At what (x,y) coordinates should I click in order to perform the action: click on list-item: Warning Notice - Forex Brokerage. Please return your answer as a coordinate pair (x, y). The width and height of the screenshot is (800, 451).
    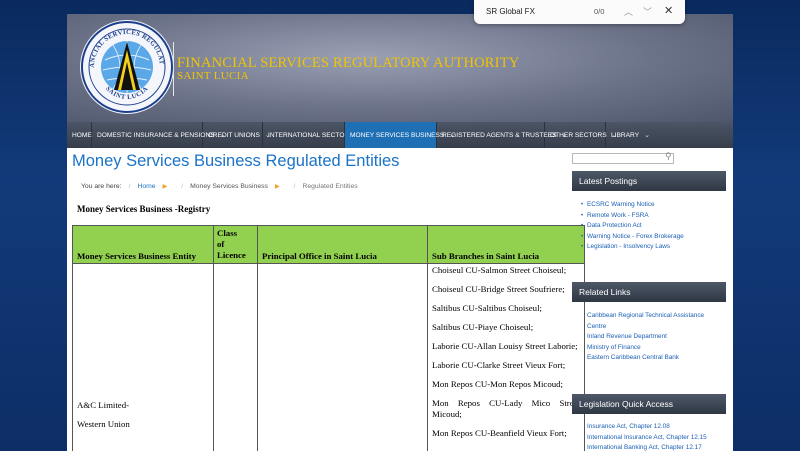
    Looking at the image, I should click on (651, 237).